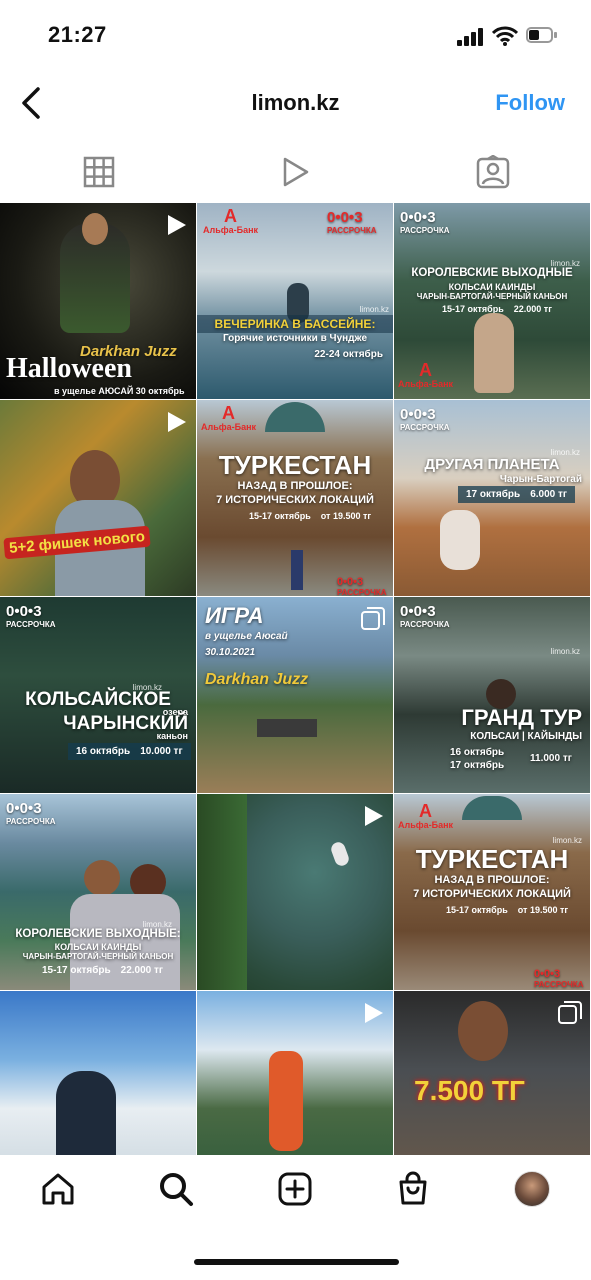  I want to click on post-title: ДРУГАЯ ПЛАНЕТА, so click(492, 464).